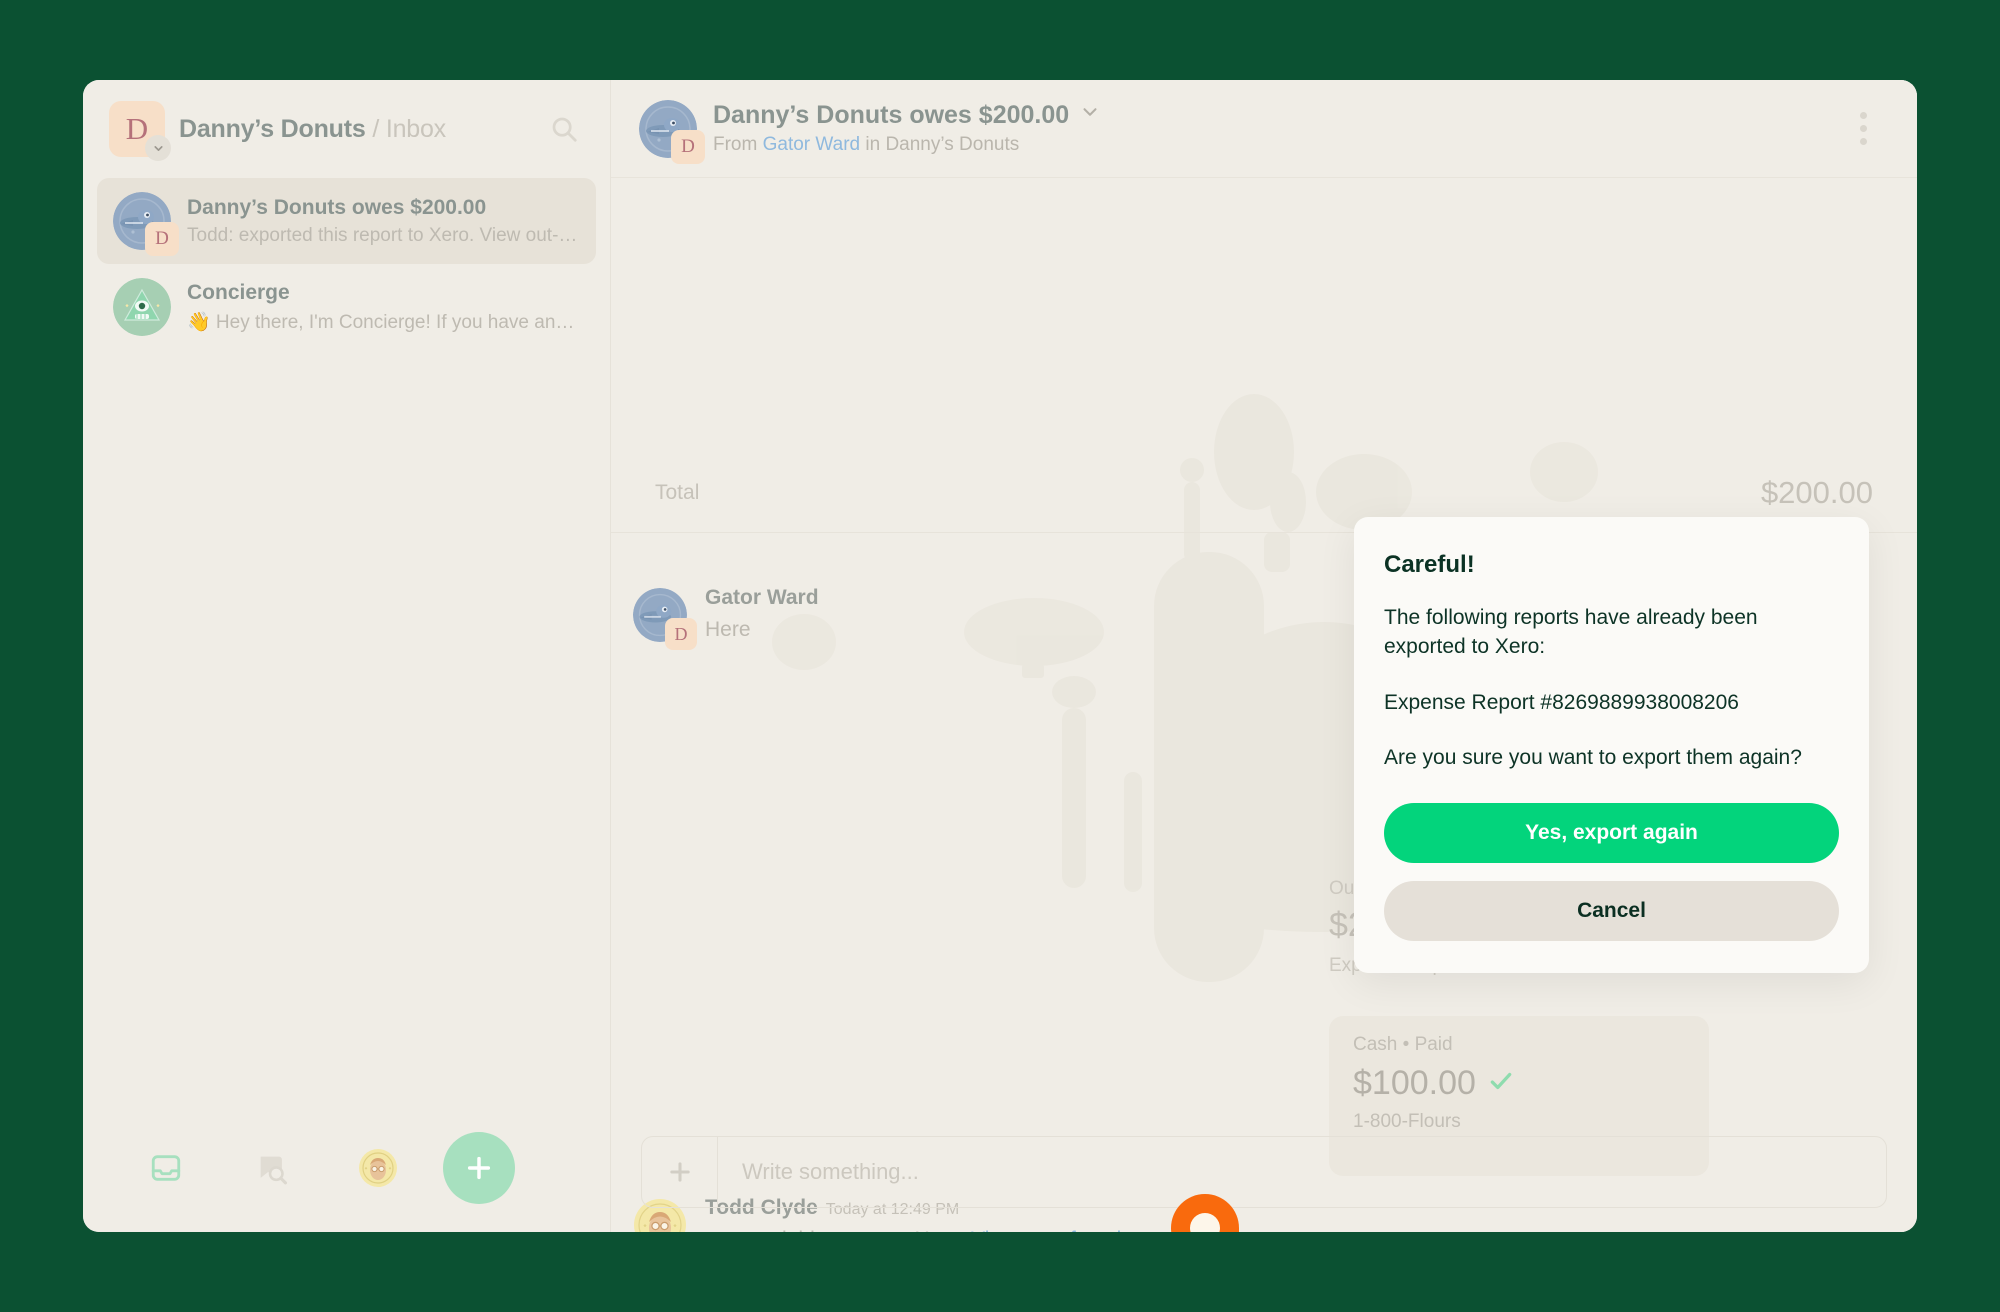 Image resolution: width=2000 pixels, height=1312 pixels. Describe the element at coordinates (1561, 702) in the screenshot. I see `modal-paragraph-2: Expense Report #8269889938008206` at that location.